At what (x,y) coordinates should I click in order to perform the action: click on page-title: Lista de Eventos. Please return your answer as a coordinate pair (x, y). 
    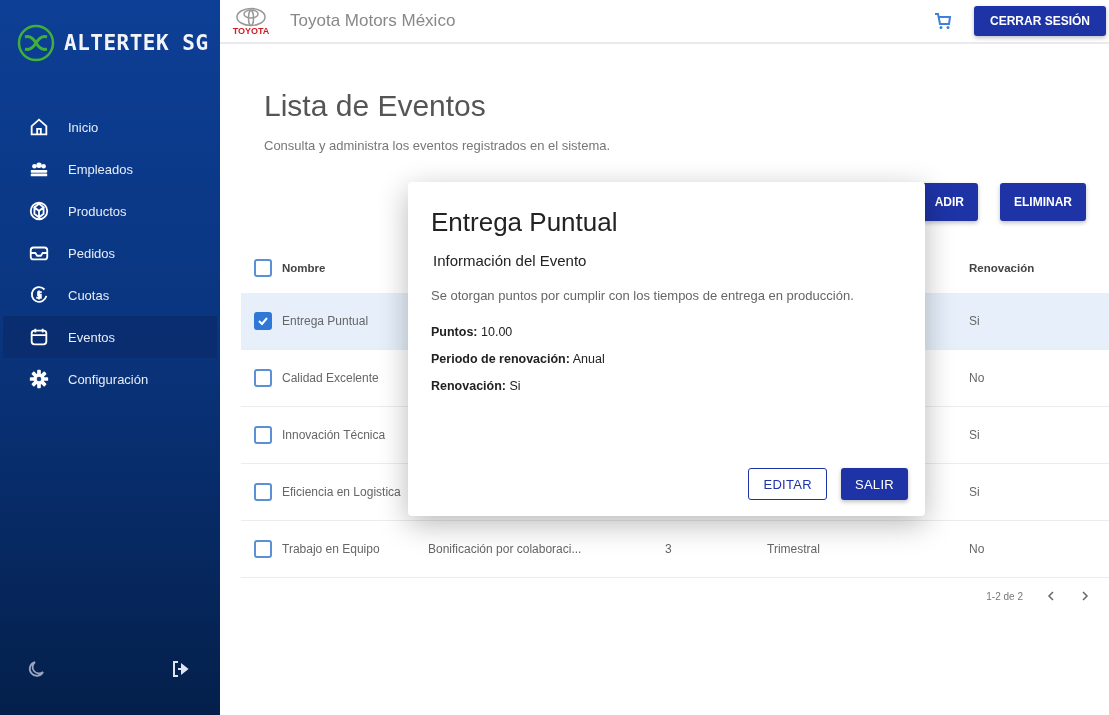
    Looking at the image, I should click on (375, 106).